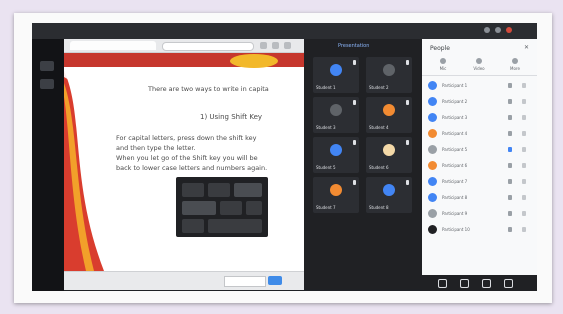 Image resolution: width=563 pixels, height=314 pixels. I want to click on participant-row: Participant 5, so click(482, 150).